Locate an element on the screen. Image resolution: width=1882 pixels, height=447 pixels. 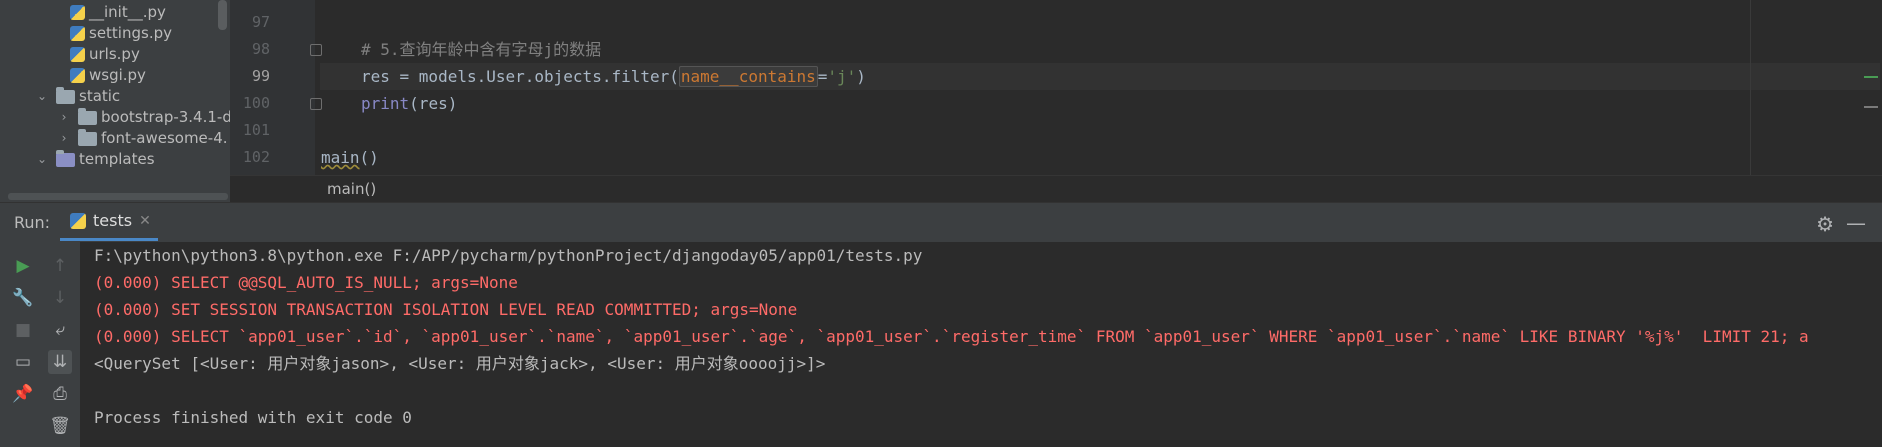
gear-icon: ⚙ is located at coordinates (1825, 224).